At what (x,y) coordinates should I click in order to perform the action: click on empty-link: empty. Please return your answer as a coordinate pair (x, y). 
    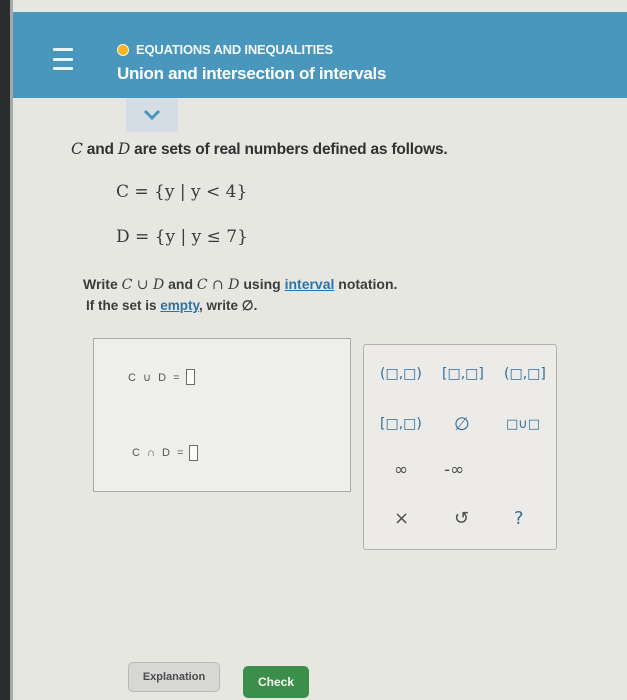
    Looking at the image, I should click on (179, 305).